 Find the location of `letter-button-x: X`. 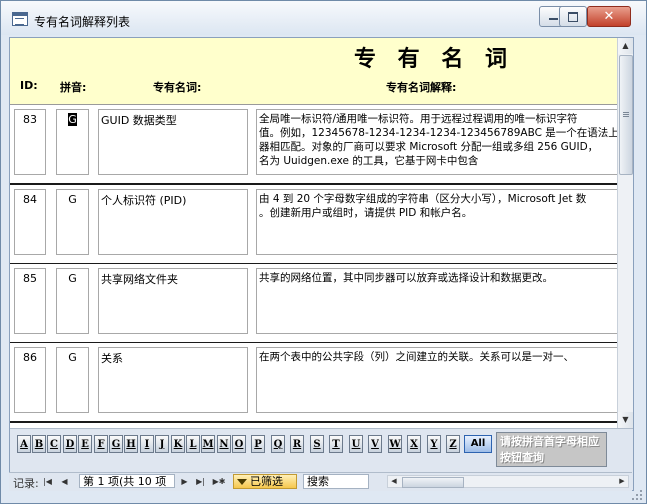

letter-button-x: X is located at coordinates (414, 444).